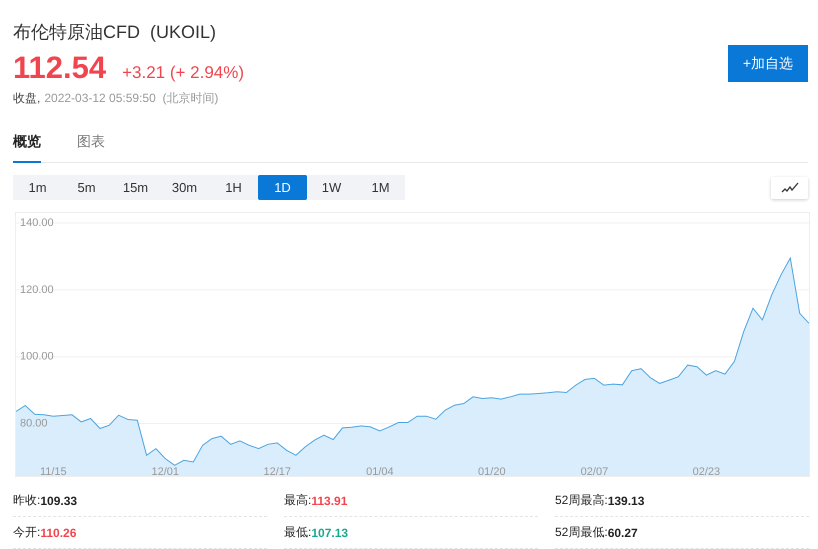 Image resolution: width=818 pixels, height=549 pixels. I want to click on y-axis-label: 80.00, so click(34, 423).